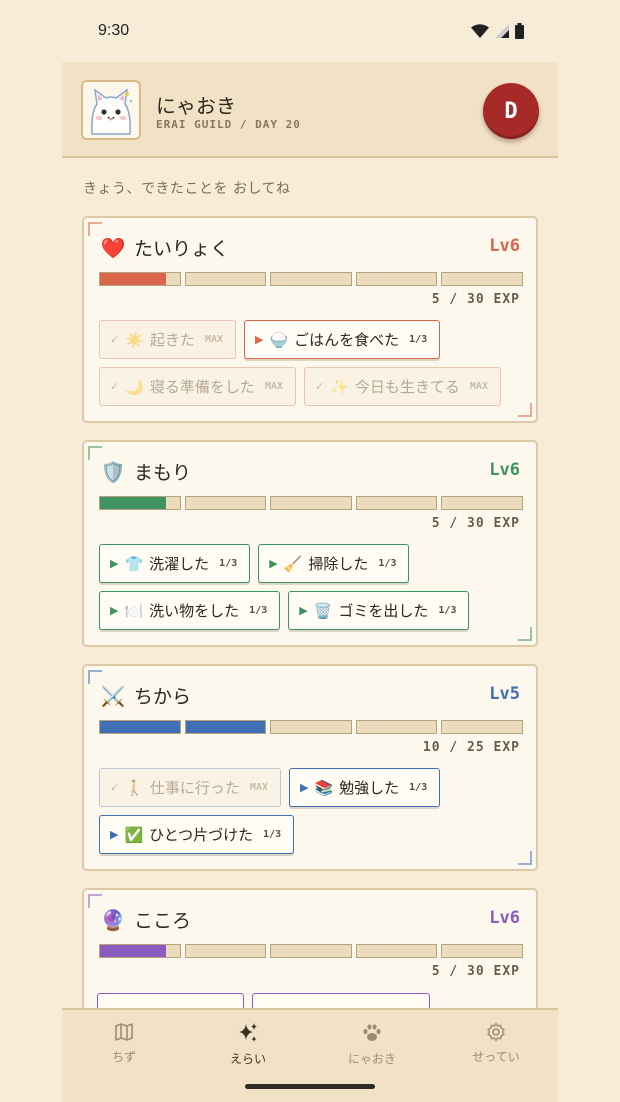 This screenshot has height=1102, width=620. I want to click on action-chip: ▶ 👕 洗濯した 1/3, so click(175, 563).